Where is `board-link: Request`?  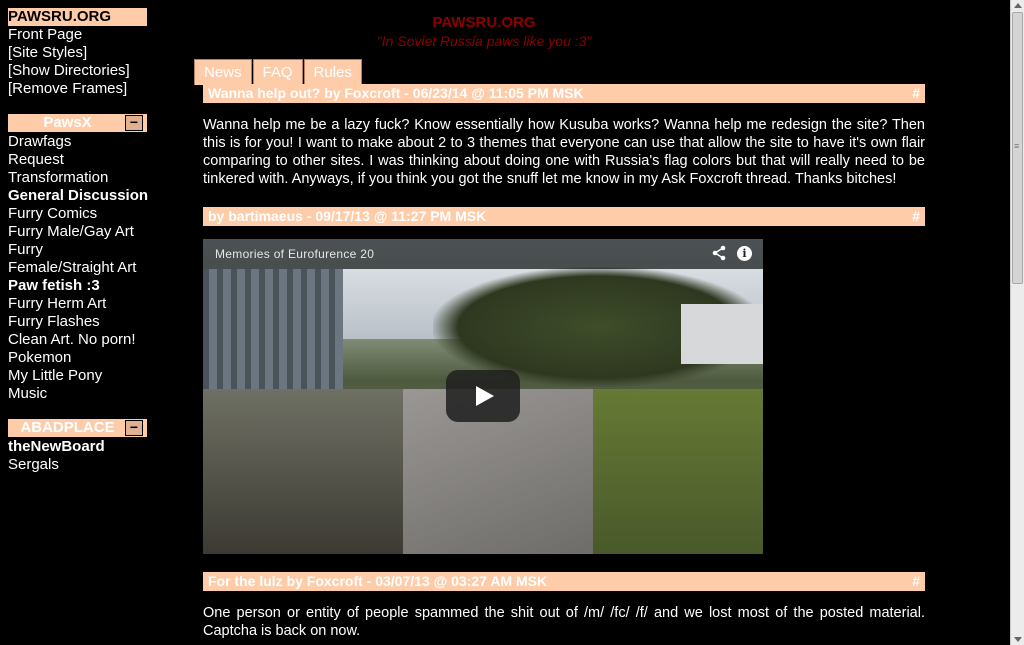
board-link: Request is located at coordinates (78, 160).